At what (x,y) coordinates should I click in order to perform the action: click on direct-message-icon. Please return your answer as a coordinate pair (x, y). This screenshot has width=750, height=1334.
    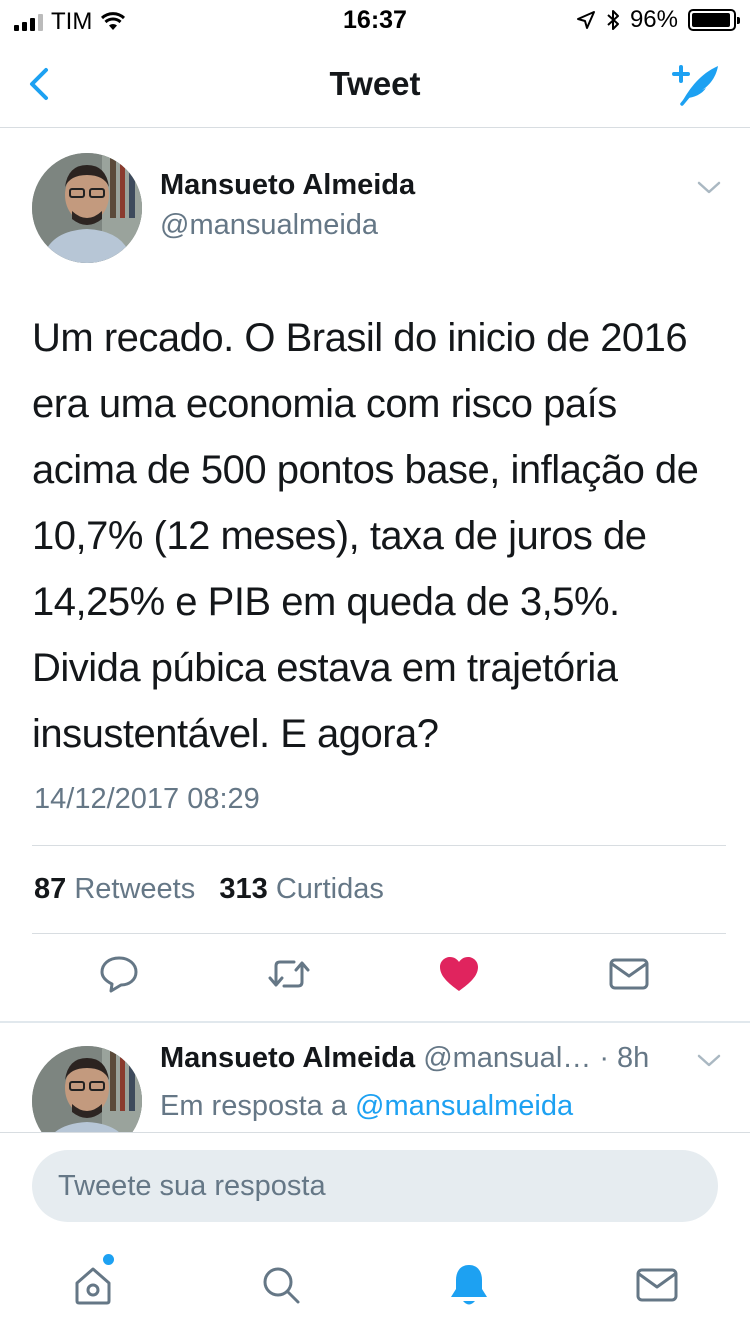
    Looking at the image, I should click on (629, 974).